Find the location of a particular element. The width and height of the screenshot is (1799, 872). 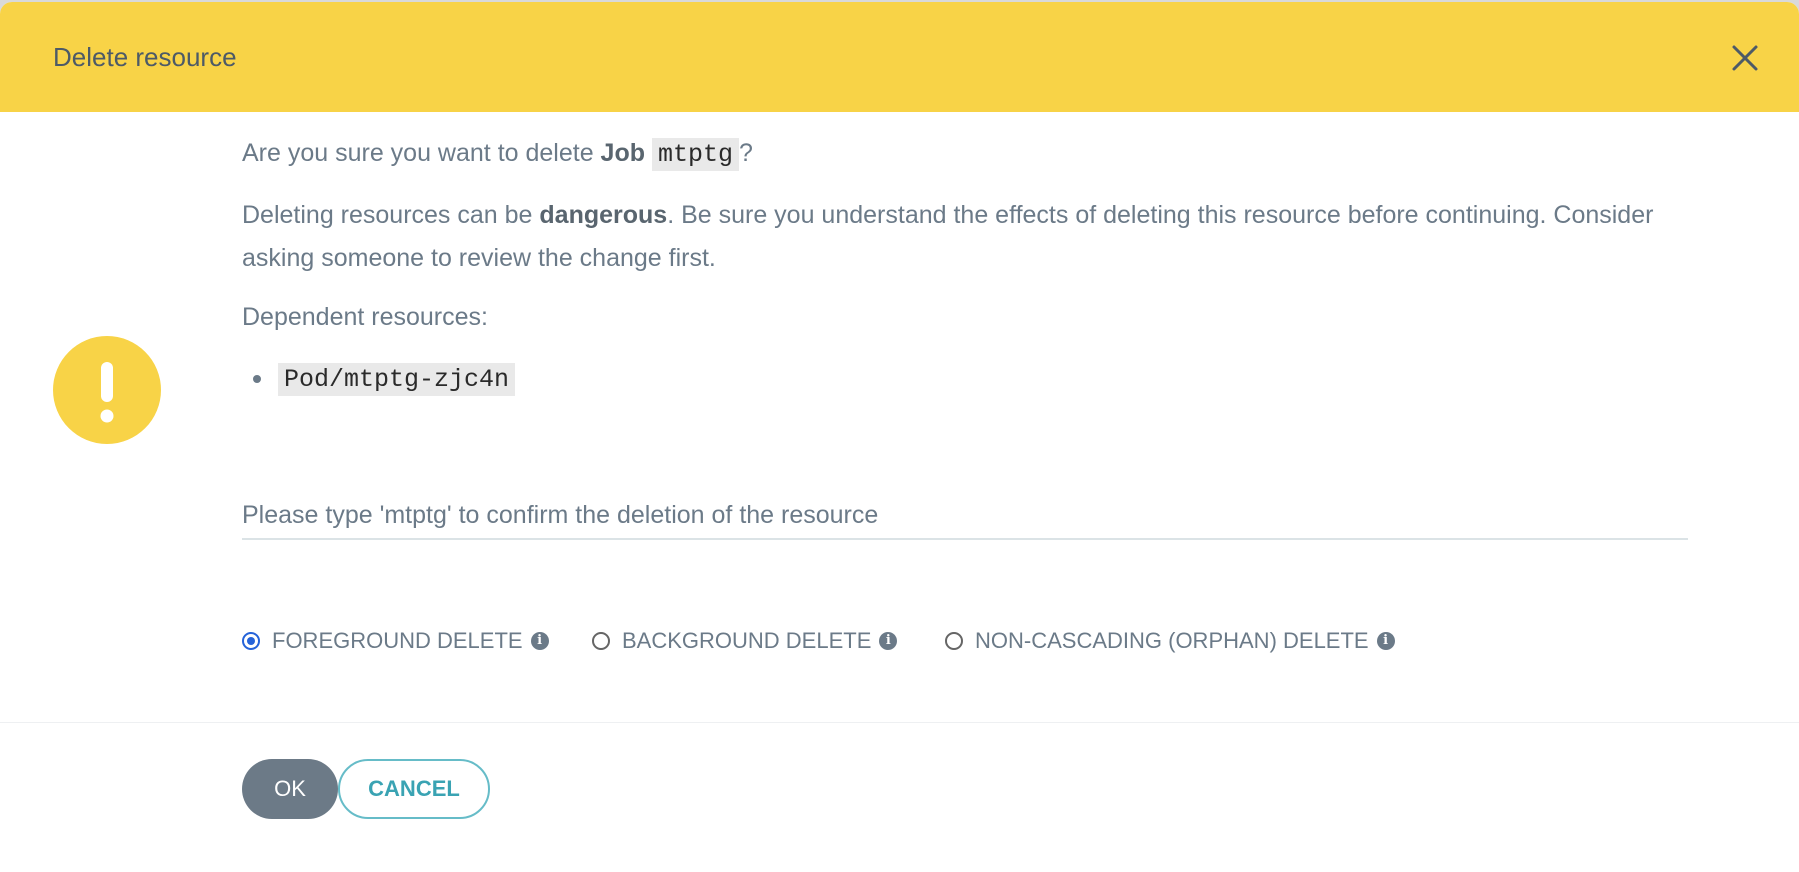

radio-foreground-delete: FOREGROUND DELETE i is located at coordinates (395, 641).